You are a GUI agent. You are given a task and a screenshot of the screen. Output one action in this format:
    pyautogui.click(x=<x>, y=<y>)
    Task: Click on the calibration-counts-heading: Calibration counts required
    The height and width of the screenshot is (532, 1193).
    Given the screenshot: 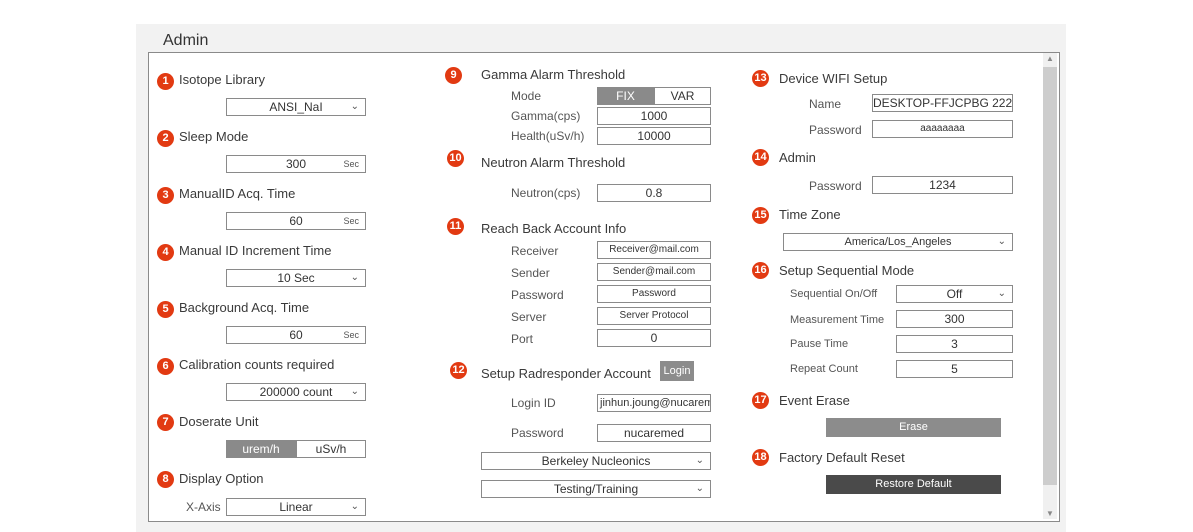 What is the action you would take?
    pyautogui.click(x=257, y=364)
    